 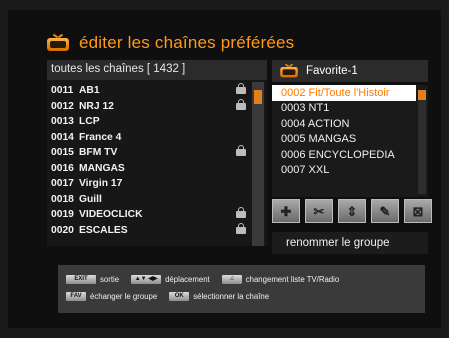 What do you see at coordinates (422, 142) in the screenshot?
I see `favorites-scrollbar` at bounding box center [422, 142].